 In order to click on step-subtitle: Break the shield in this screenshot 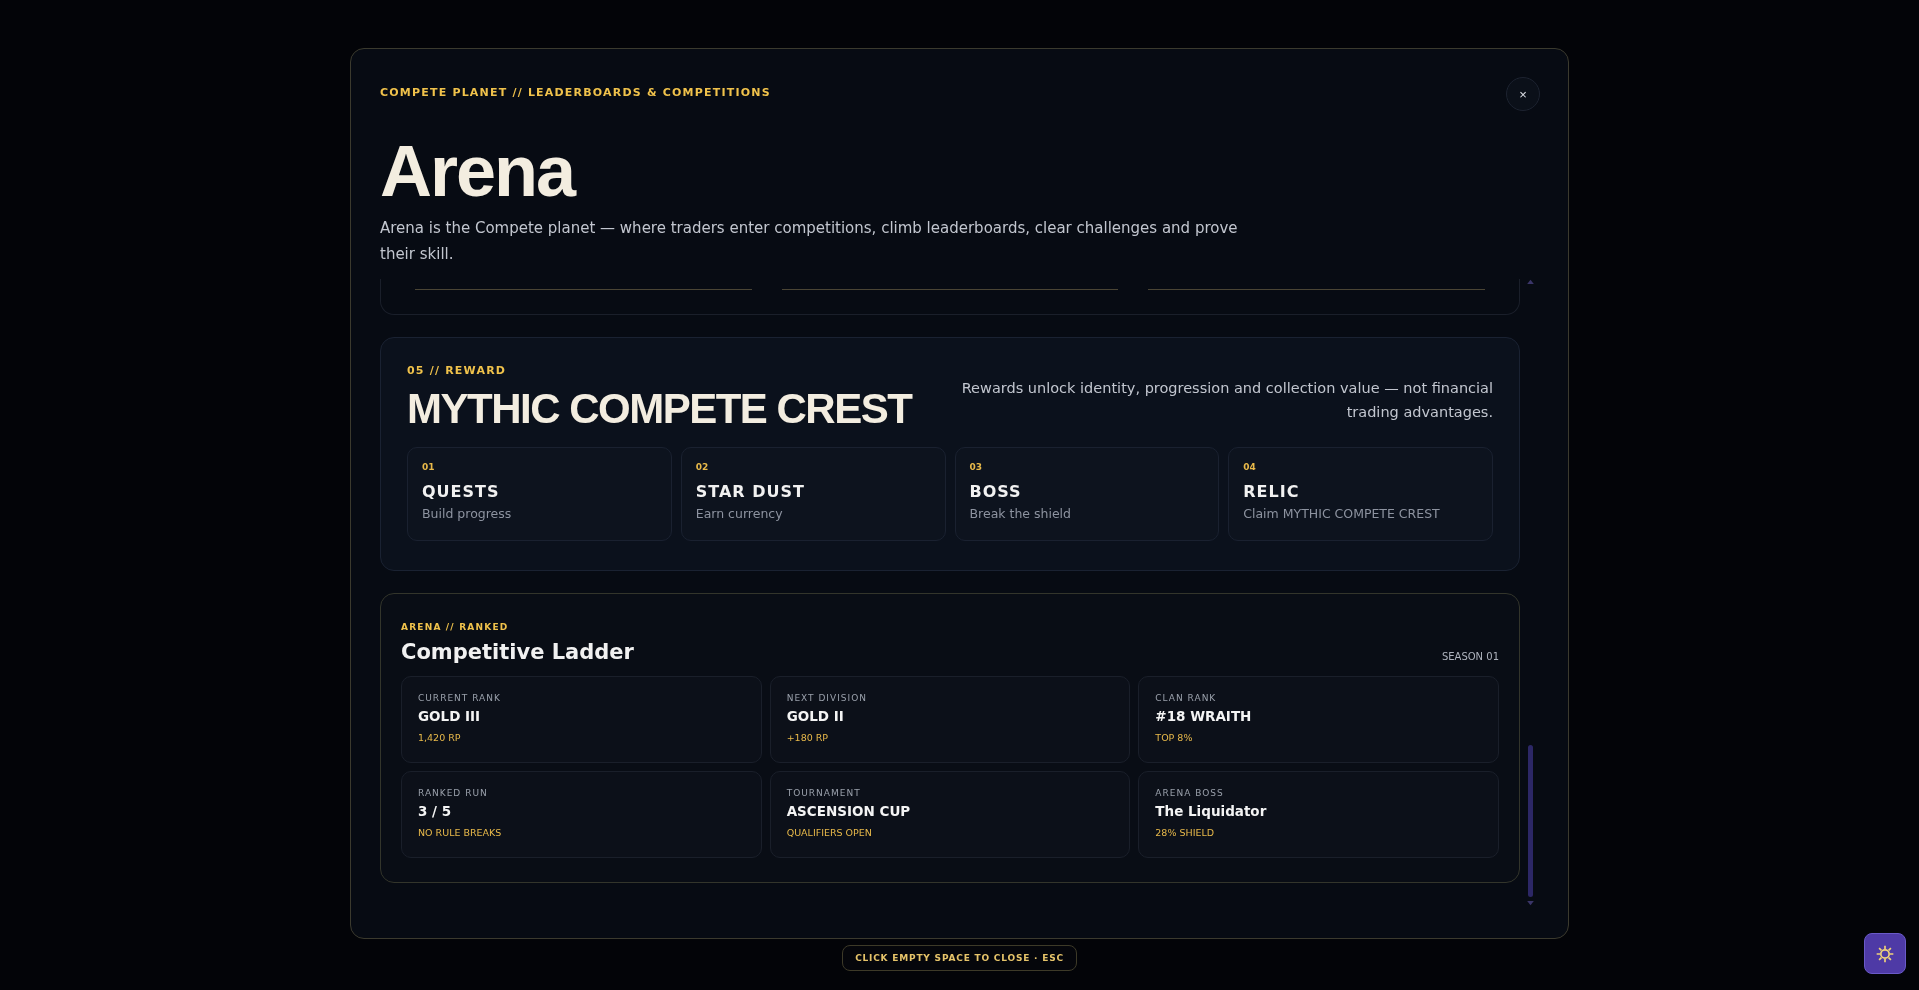, I will do `click(1020, 513)`.